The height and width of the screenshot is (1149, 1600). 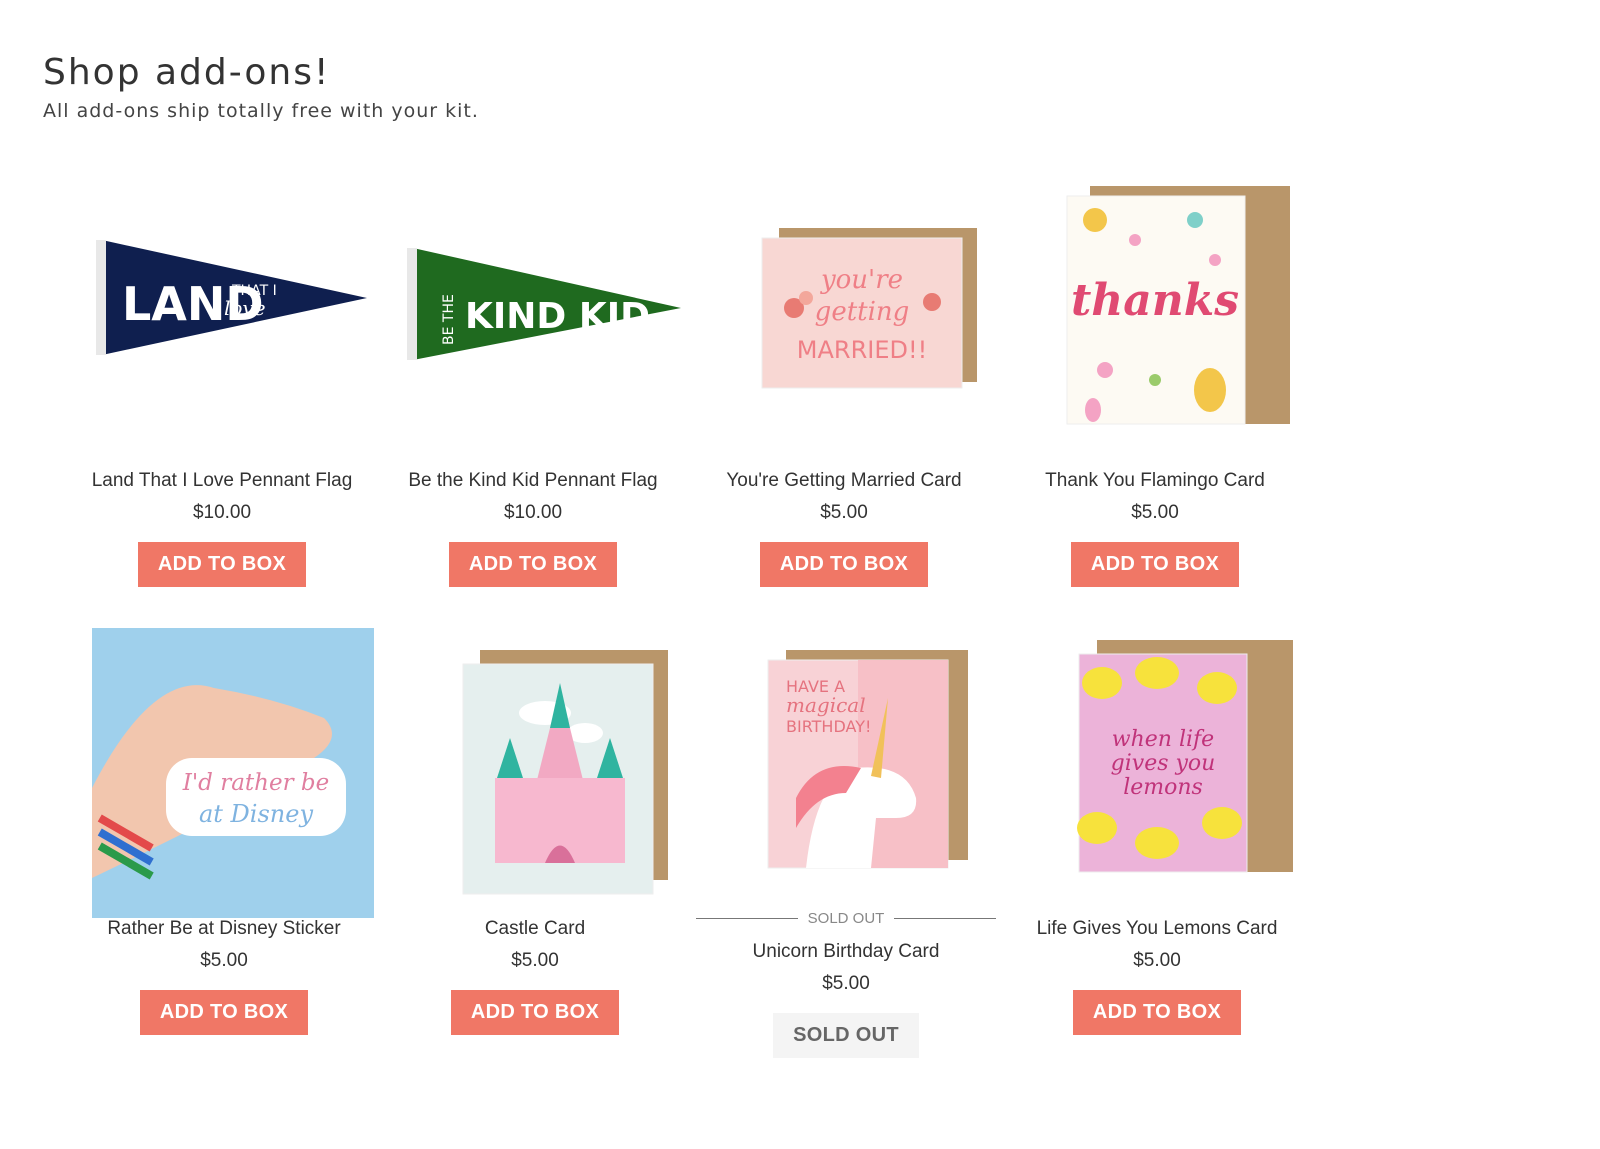 What do you see at coordinates (535, 773) in the screenshot?
I see `product-image` at bounding box center [535, 773].